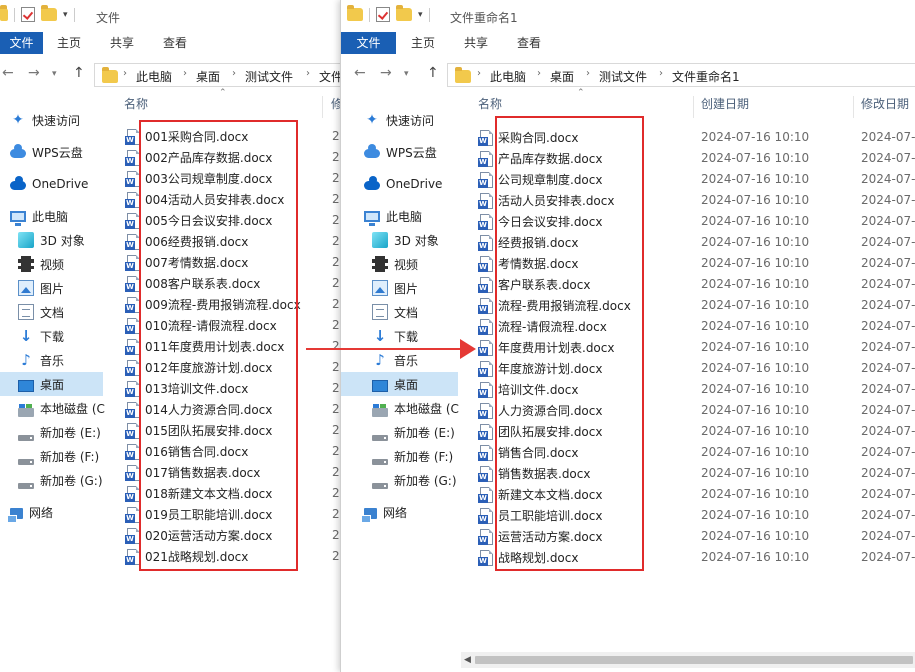  I want to click on sidebar-item-label: 网络, so click(41, 512).